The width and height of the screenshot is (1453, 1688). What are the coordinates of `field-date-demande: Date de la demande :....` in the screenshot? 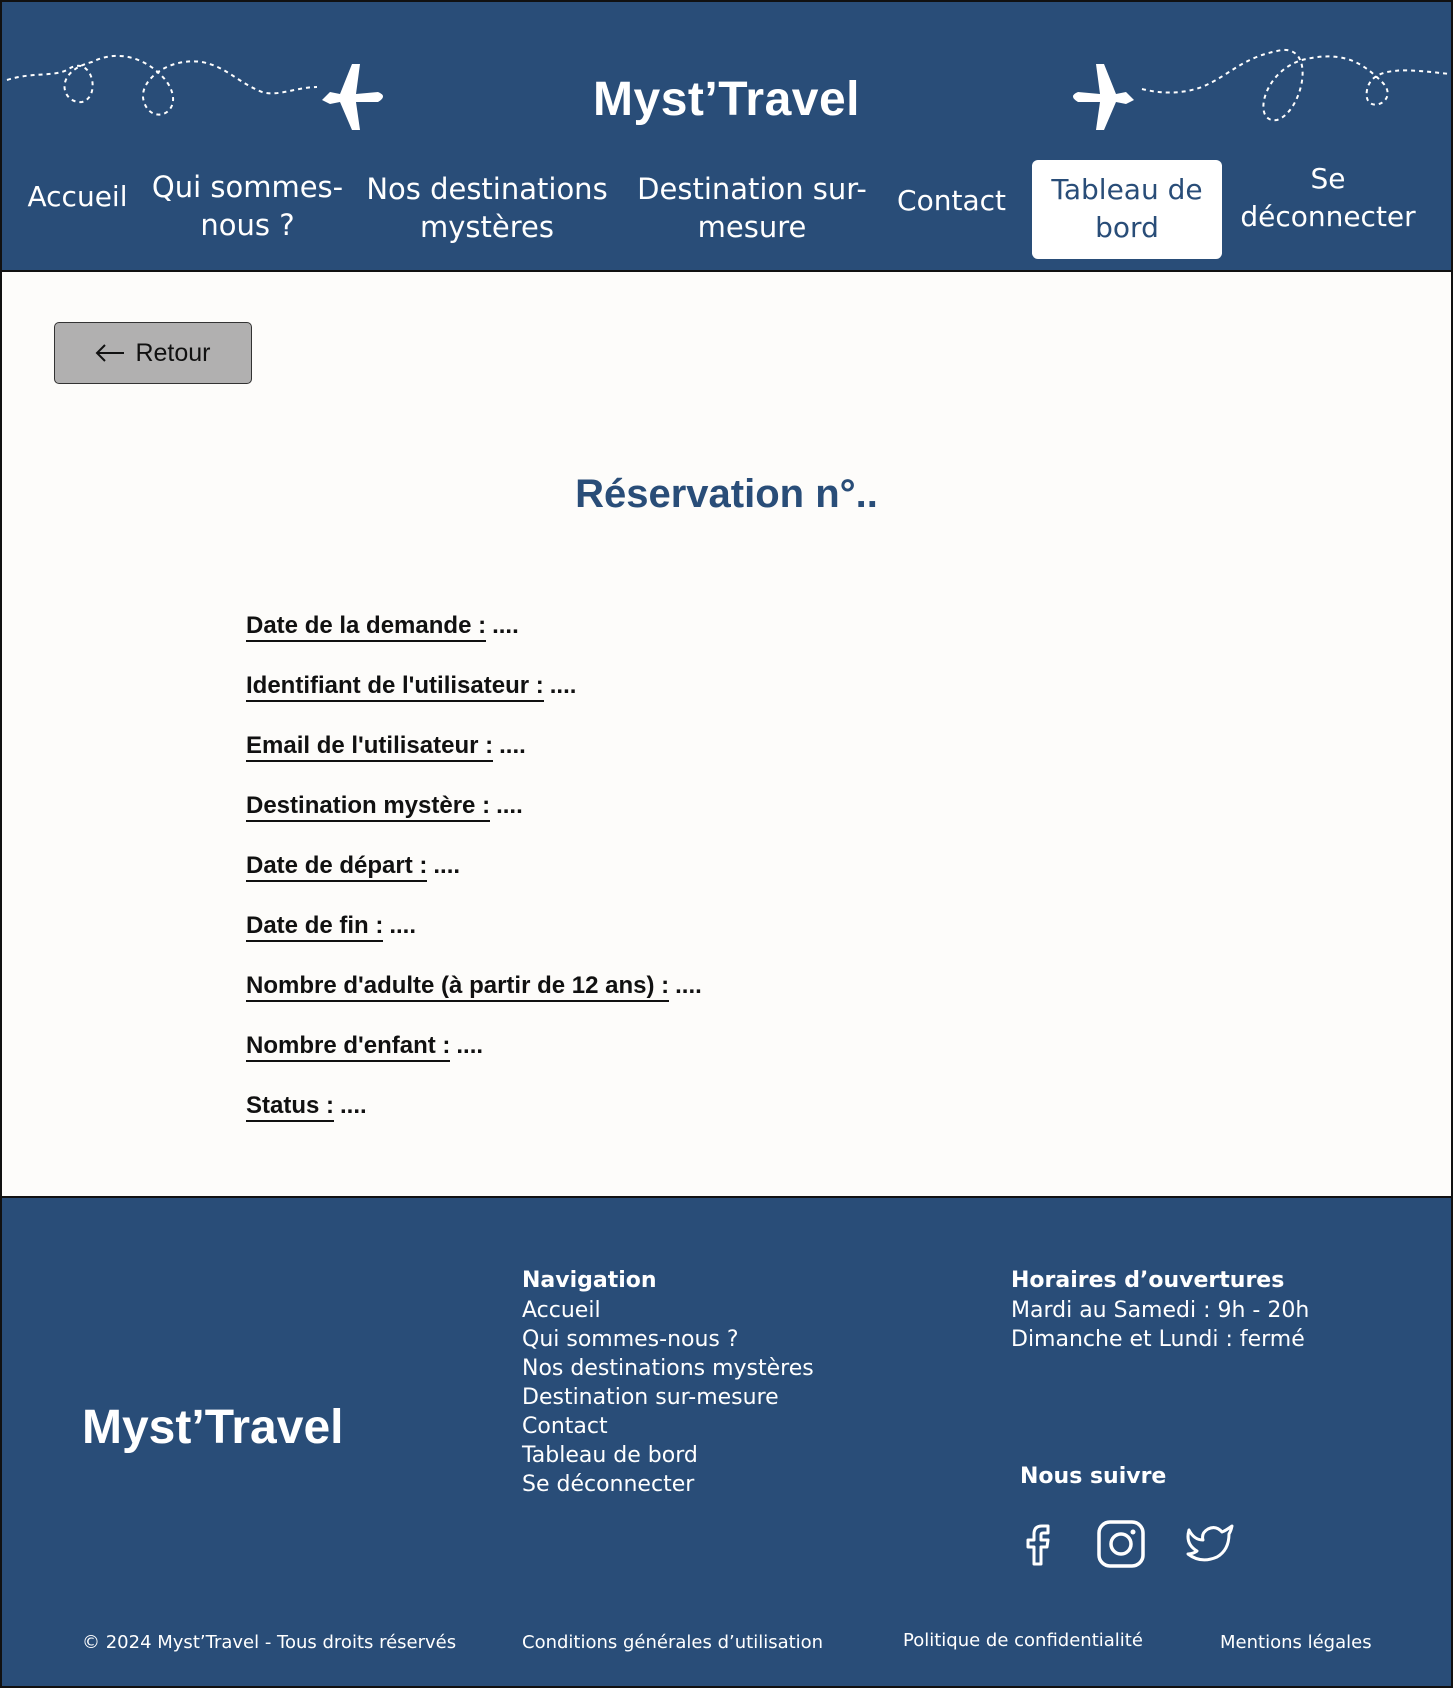 It's located at (382, 627).